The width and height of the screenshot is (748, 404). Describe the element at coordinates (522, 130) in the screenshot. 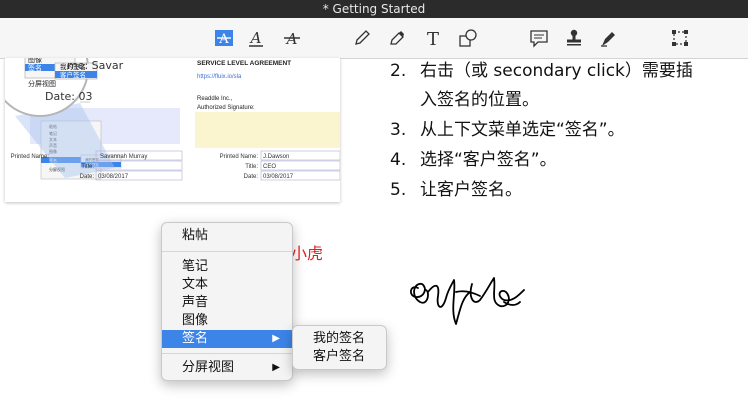

I see `step-text: 从上下文菜单选定“签名”。` at that location.